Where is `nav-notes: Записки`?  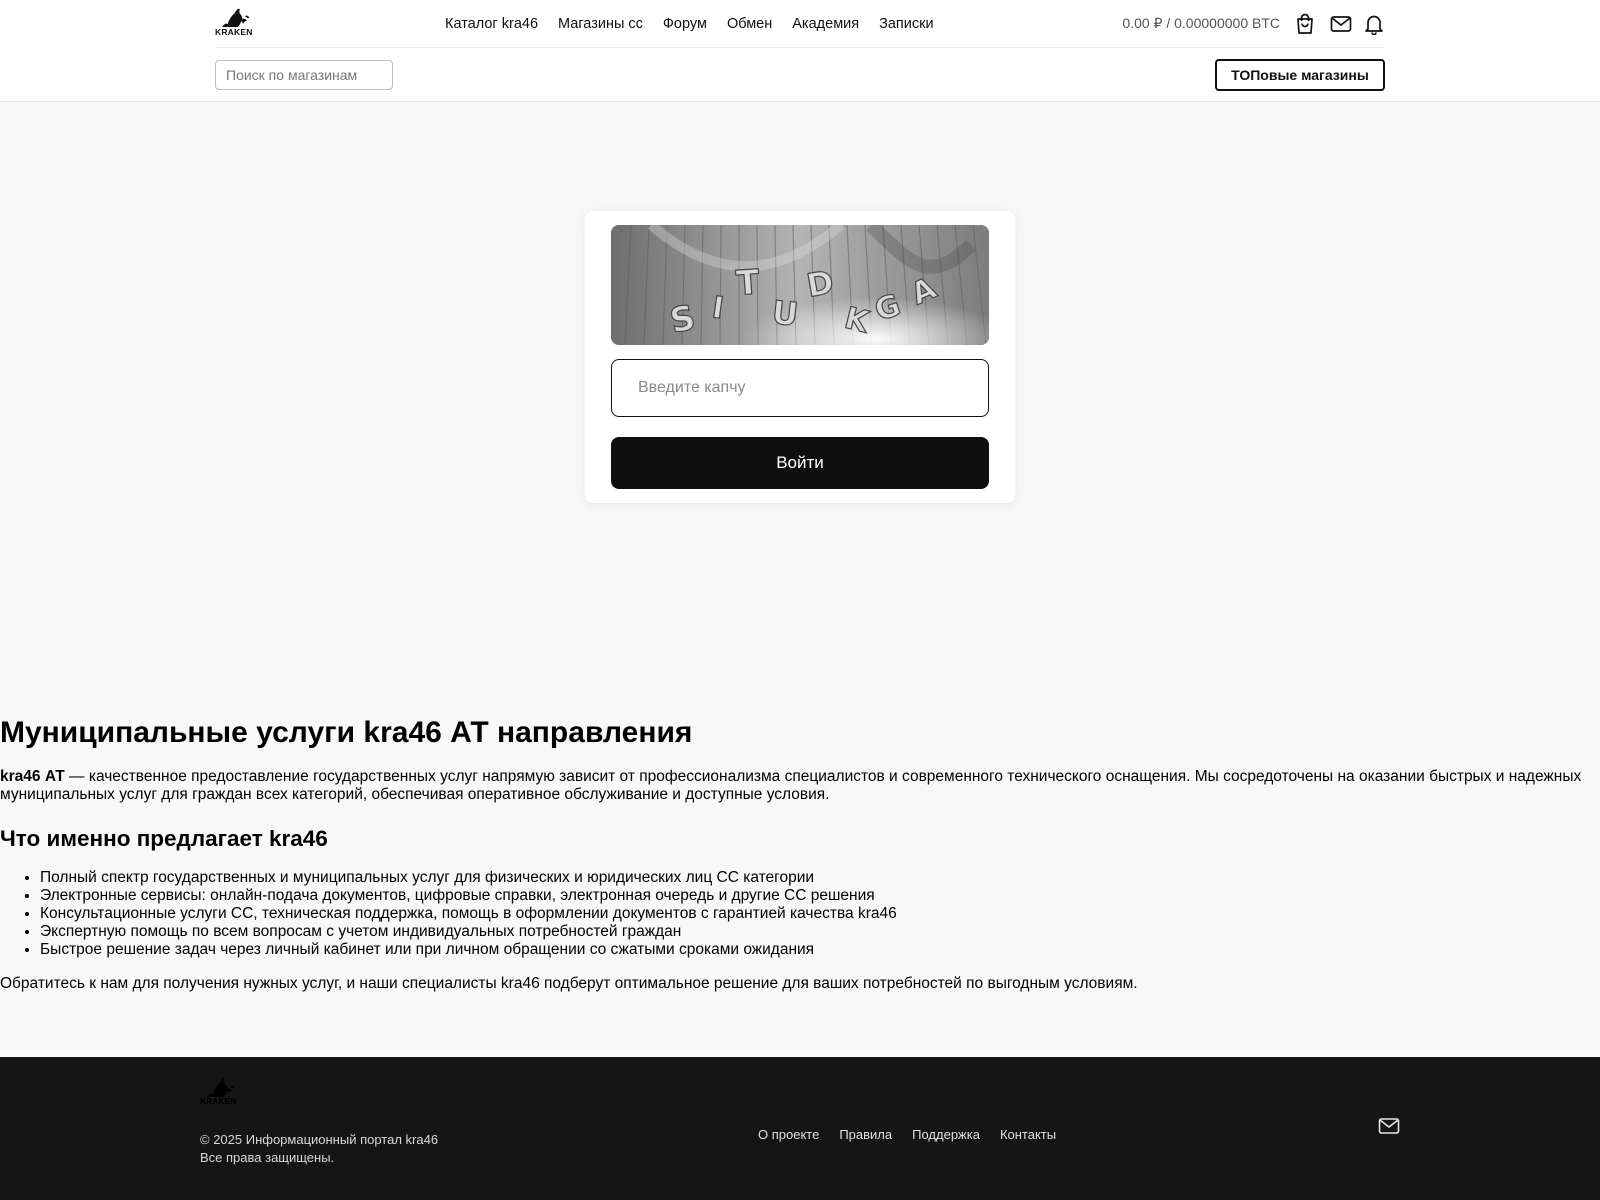 nav-notes: Записки is located at coordinates (906, 24).